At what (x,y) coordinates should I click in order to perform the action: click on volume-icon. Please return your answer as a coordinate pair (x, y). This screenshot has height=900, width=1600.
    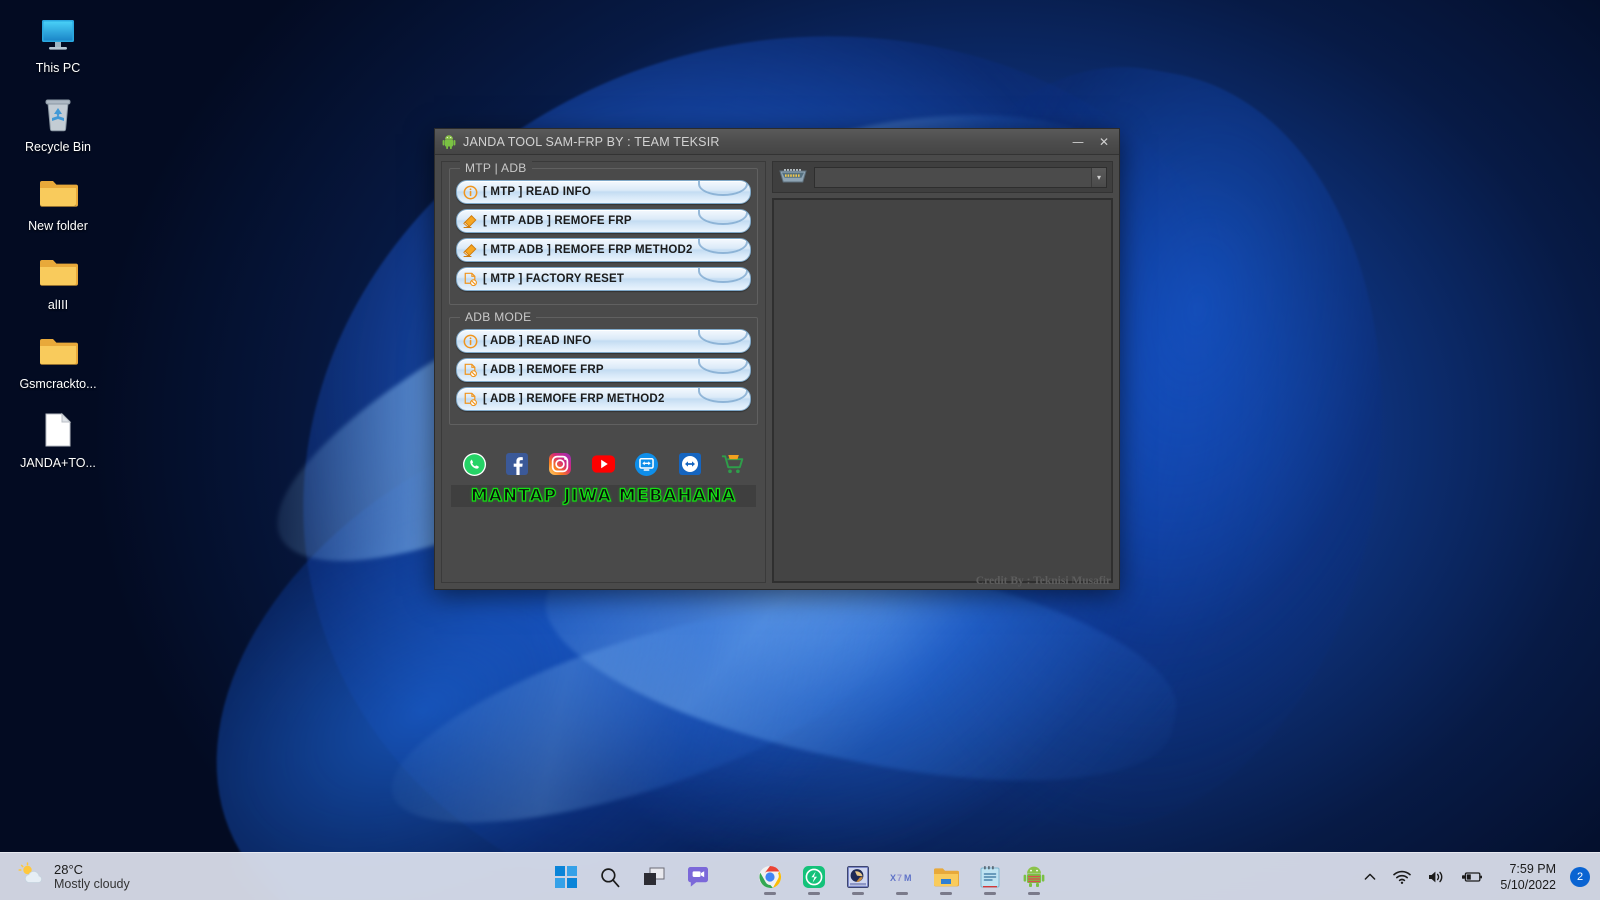
    Looking at the image, I should click on (1436, 877).